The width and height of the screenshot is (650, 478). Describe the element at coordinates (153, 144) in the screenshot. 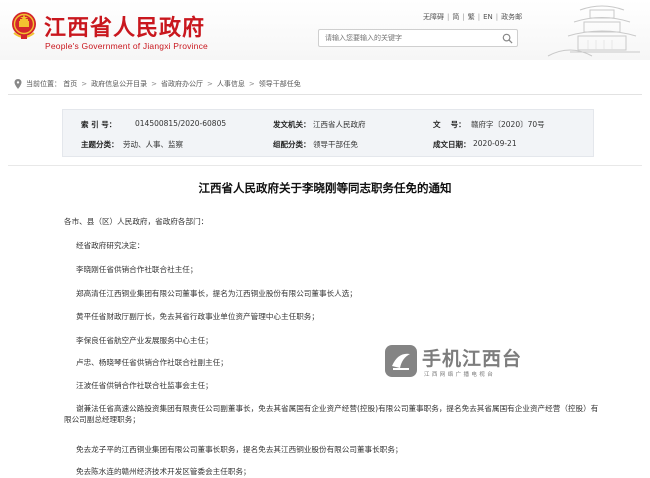

I see `subject-value: 劳动、人事、监察` at that location.